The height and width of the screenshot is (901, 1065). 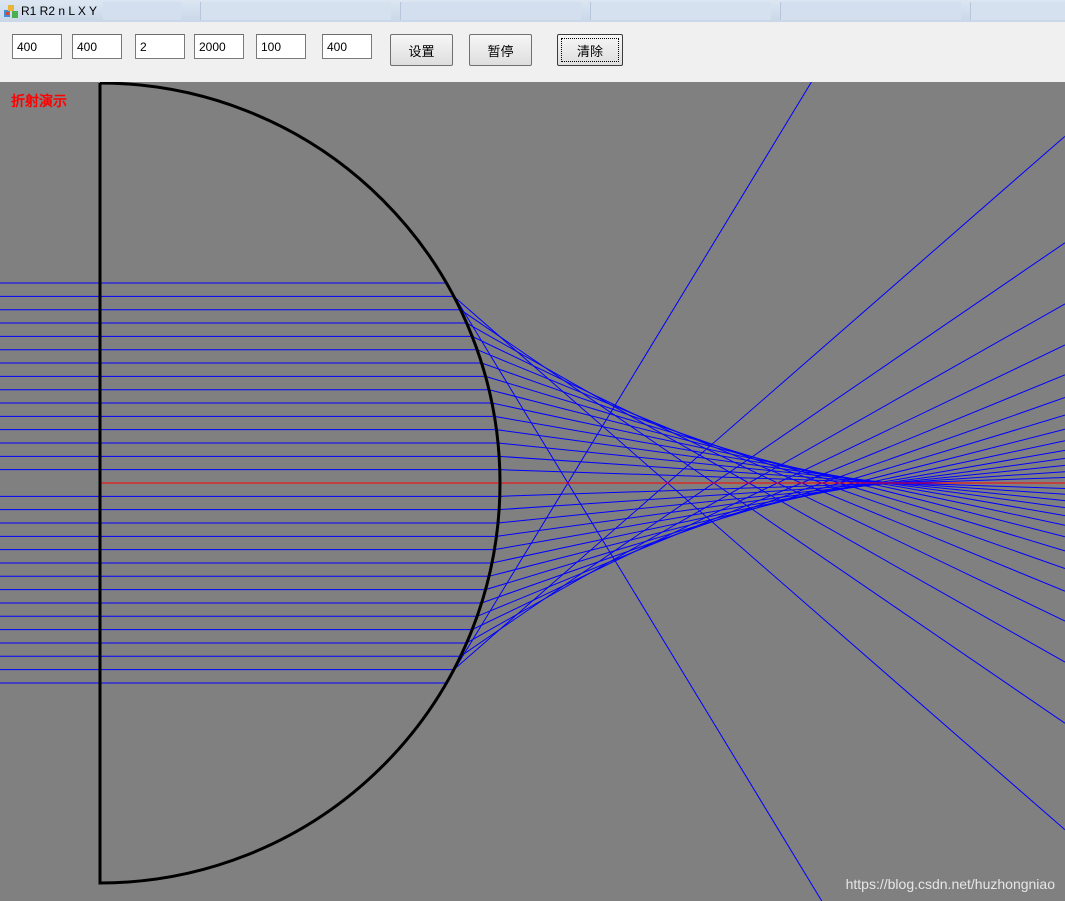 What do you see at coordinates (590, 50) in the screenshot?
I see `clear-button: 清除` at bounding box center [590, 50].